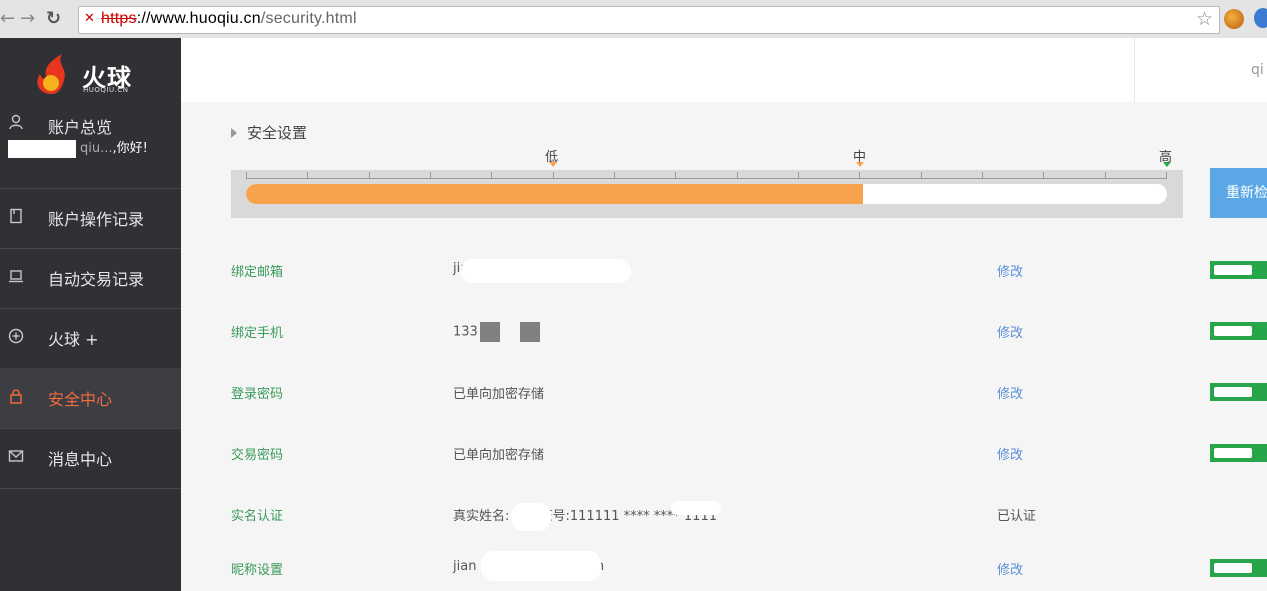 The height and width of the screenshot is (591, 1267). I want to click on laptop-icon, so click(16, 276).